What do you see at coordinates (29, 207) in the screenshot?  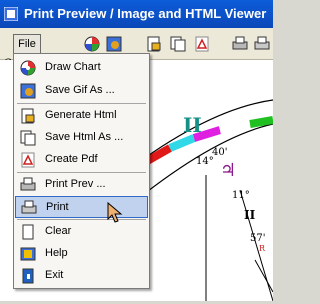 I see `printer-icon` at bounding box center [29, 207].